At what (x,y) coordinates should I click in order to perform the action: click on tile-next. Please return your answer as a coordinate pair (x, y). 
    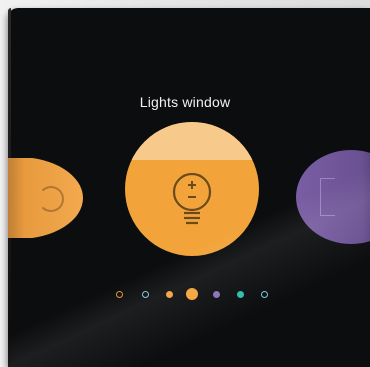
    Looking at the image, I should click on (333, 197).